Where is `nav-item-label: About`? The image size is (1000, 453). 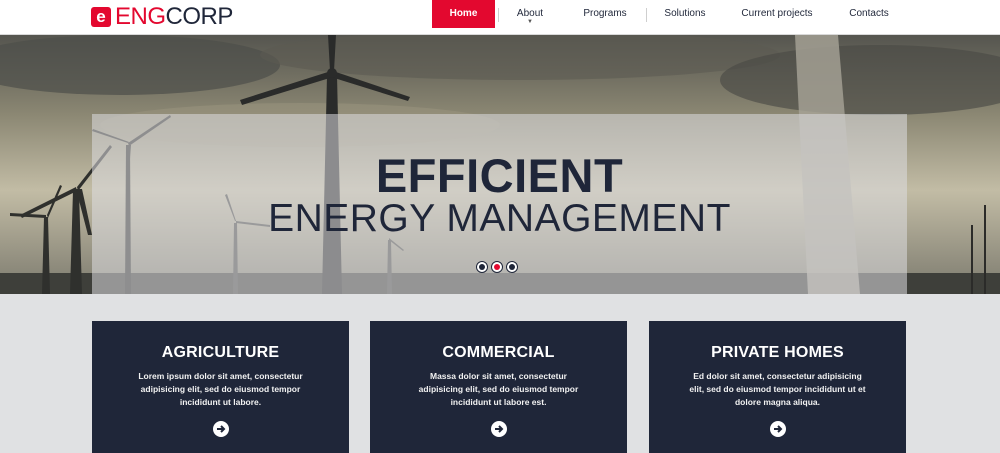
nav-item-label: About is located at coordinates (530, 13).